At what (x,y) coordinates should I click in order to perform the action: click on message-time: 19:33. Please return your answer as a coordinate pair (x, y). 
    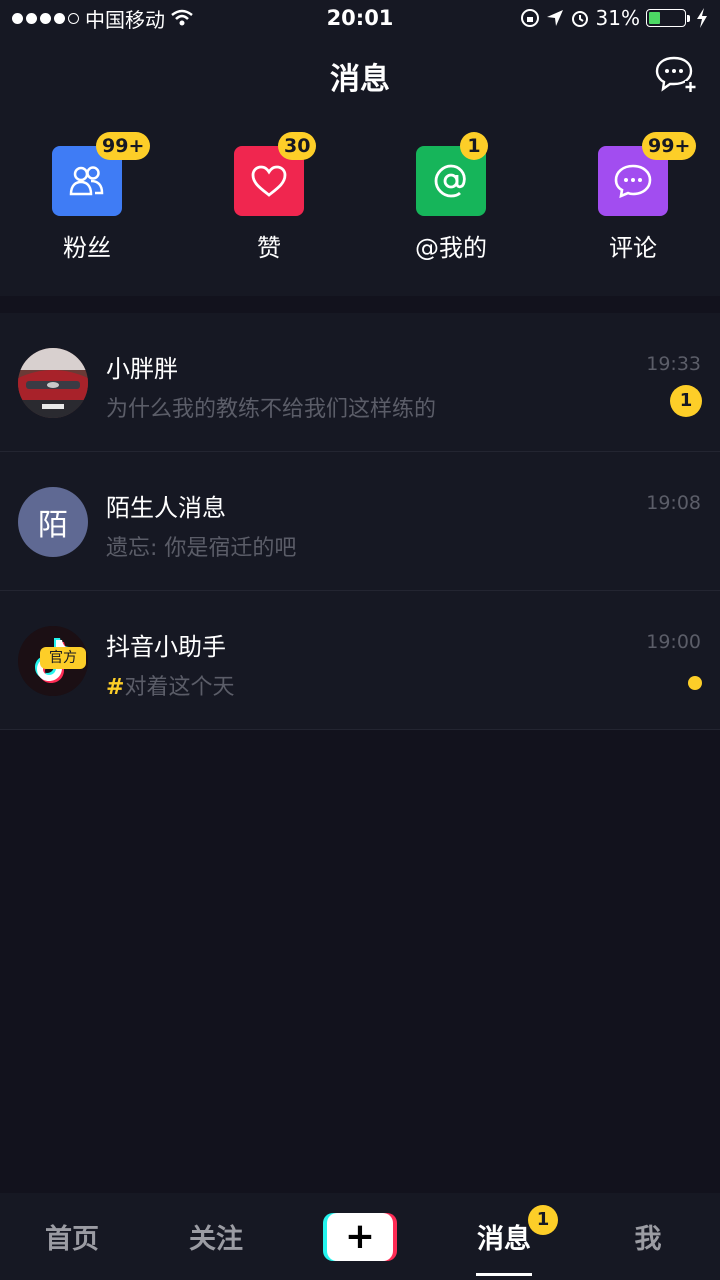
    Looking at the image, I should click on (673, 364).